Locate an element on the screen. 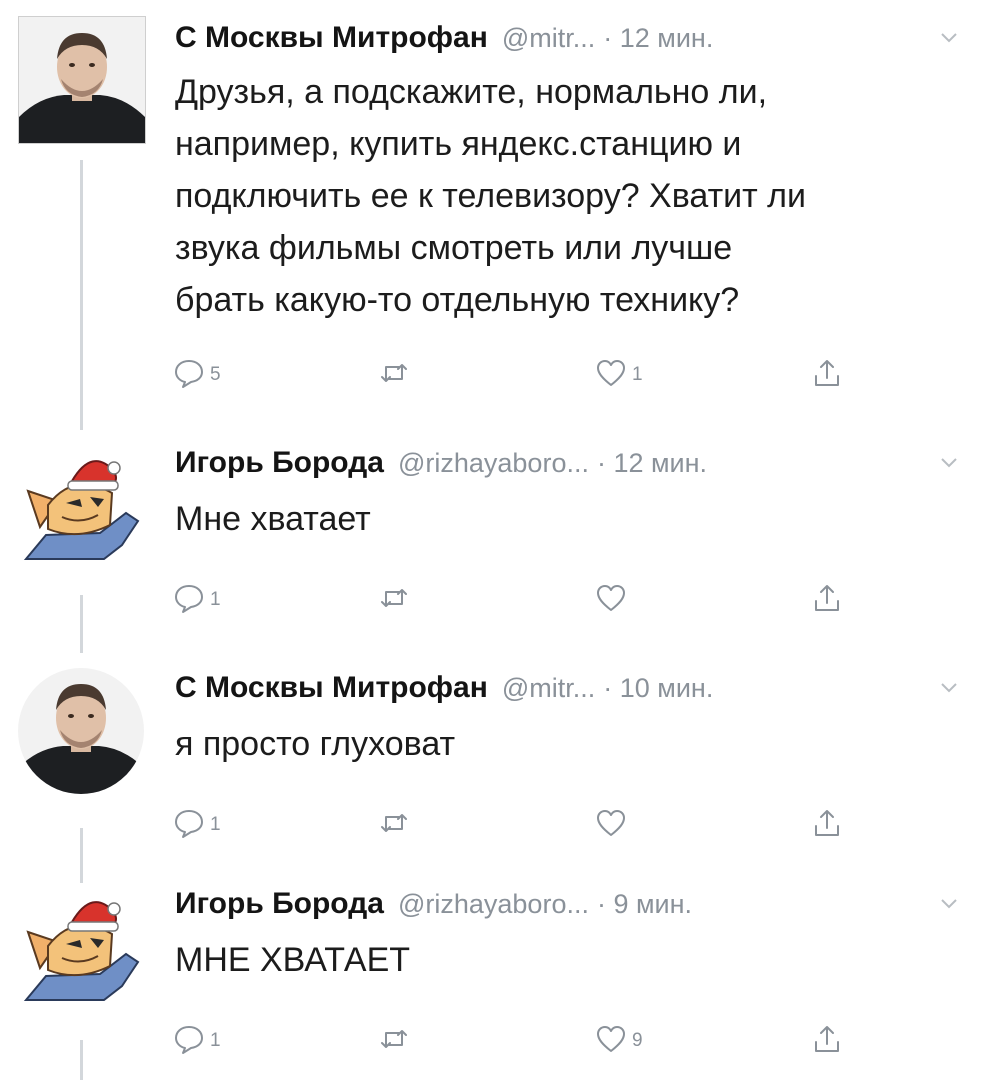 Image resolution: width=986 pixels, height=1080 pixels. tweet-header: Игорь Борода @rizhayaboro... · 9 мин. is located at coordinates (433, 904).